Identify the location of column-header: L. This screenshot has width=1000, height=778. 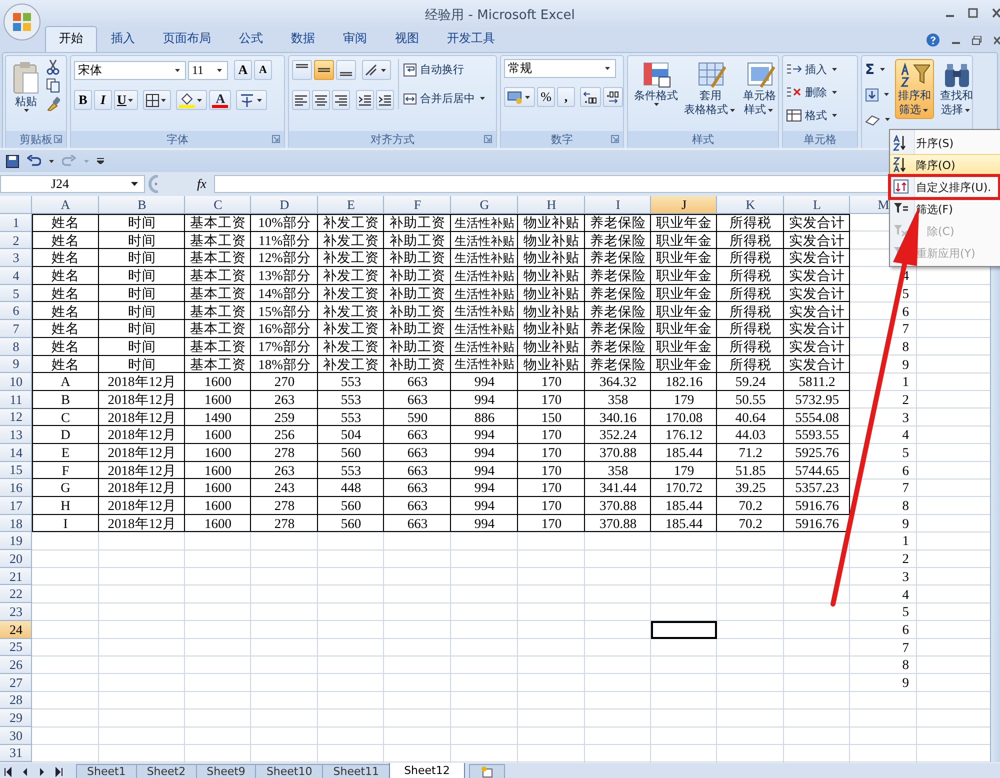
(817, 205).